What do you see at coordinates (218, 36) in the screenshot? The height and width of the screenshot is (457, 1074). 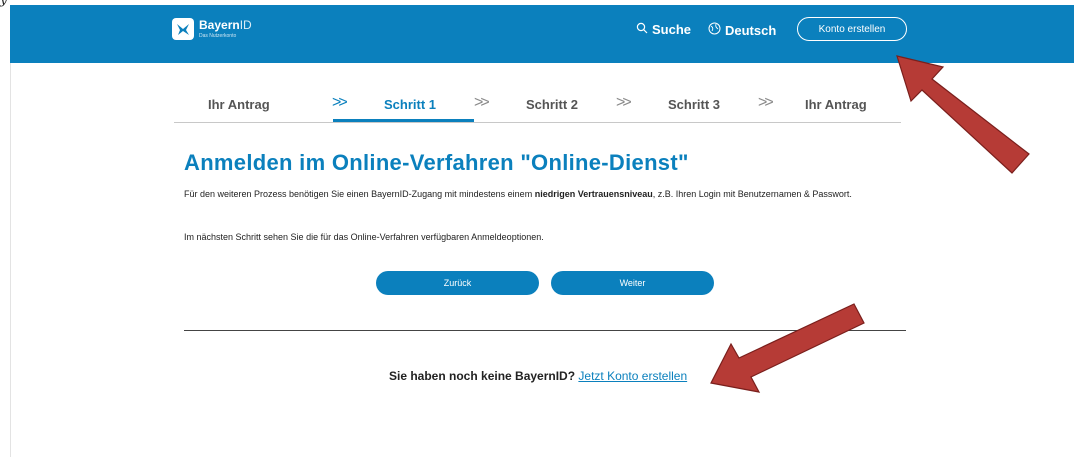 I see `logo-subtitle: Das Nutzerkonto` at bounding box center [218, 36].